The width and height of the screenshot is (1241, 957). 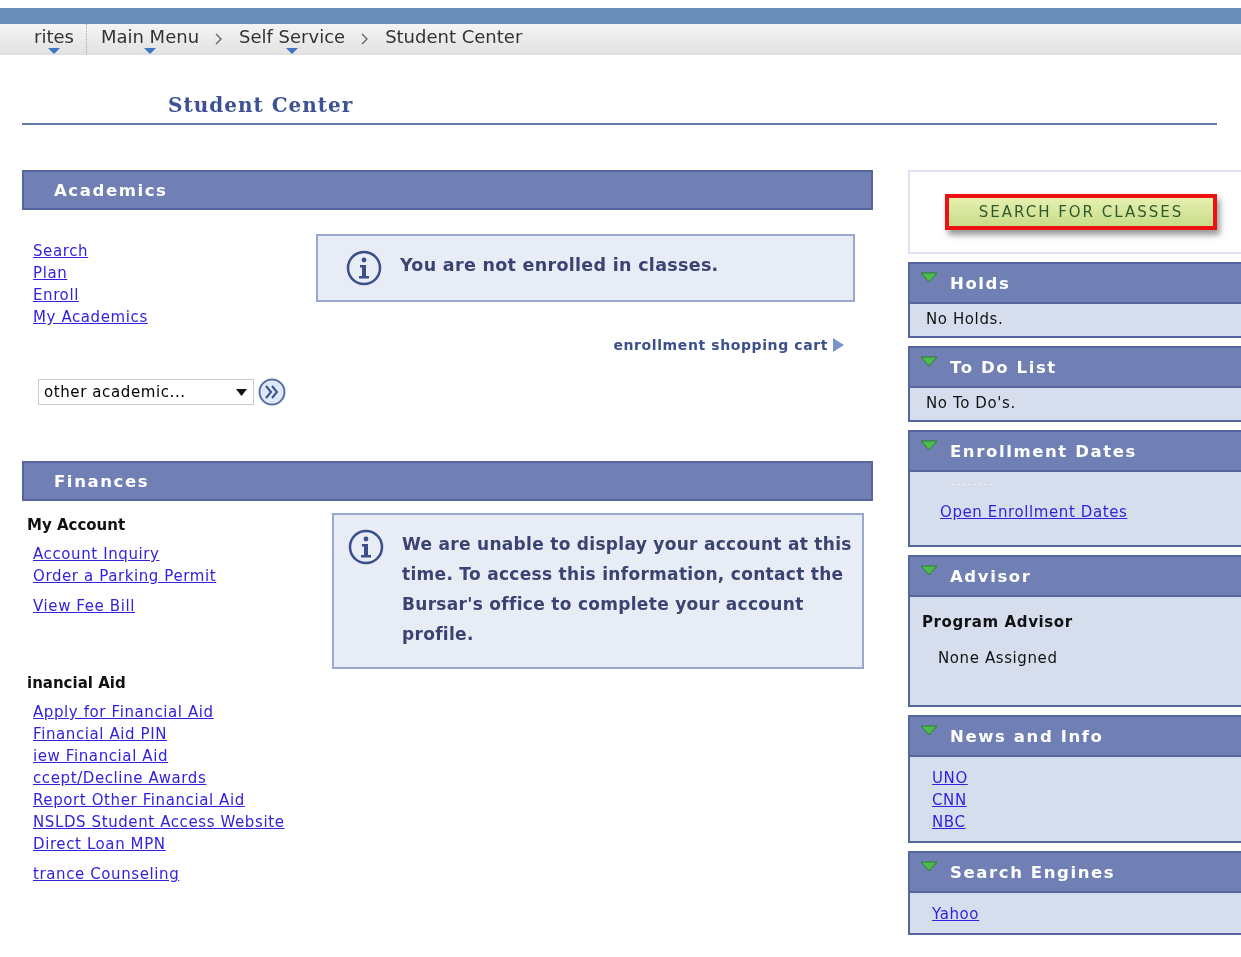 I want to click on link: NSLDS Student Access Website, so click(x=159, y=822).